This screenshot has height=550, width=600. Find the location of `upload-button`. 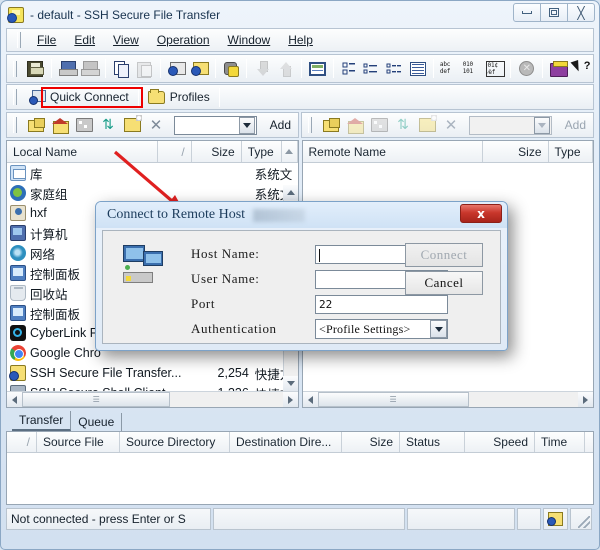

upload-button is located at coordinates (285, 68).